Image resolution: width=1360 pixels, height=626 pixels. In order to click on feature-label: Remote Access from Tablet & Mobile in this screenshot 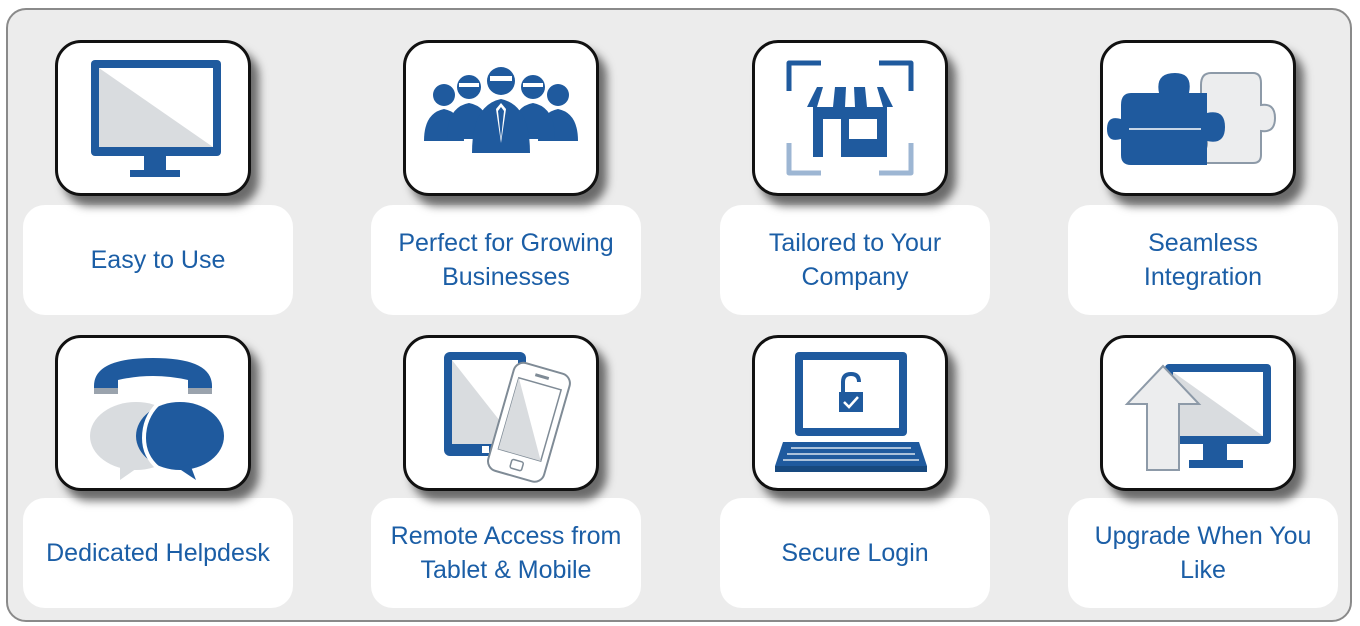, I will do `click(506, 553)`.